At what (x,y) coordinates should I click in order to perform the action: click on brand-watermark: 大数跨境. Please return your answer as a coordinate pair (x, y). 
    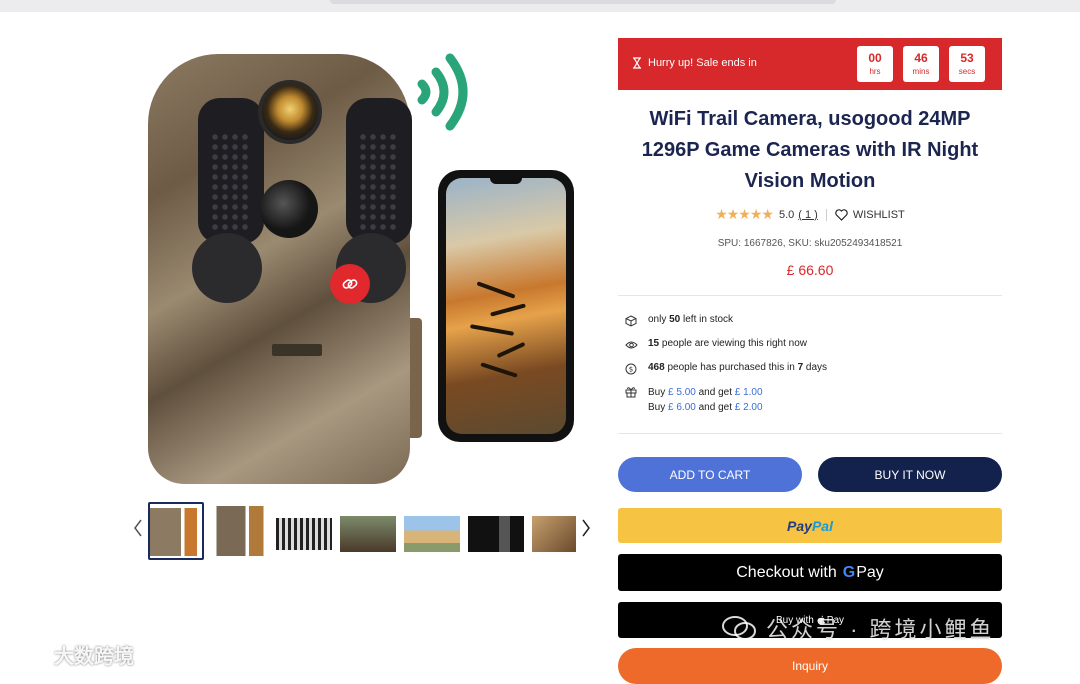
    Looking at the image, I should click on (71, 654).